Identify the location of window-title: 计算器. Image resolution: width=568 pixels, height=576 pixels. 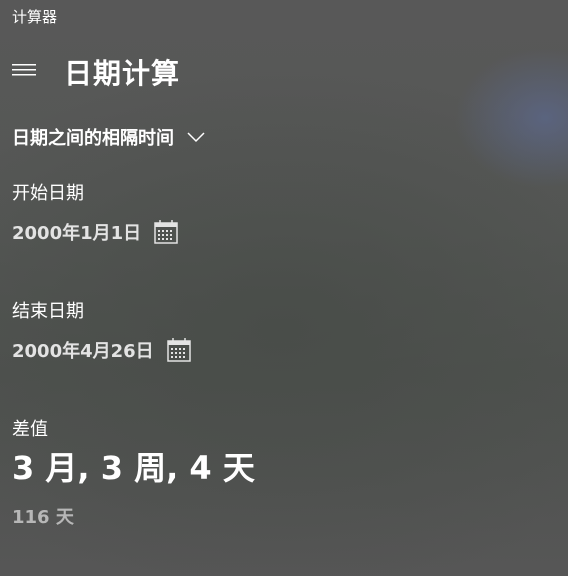
(35, 17).